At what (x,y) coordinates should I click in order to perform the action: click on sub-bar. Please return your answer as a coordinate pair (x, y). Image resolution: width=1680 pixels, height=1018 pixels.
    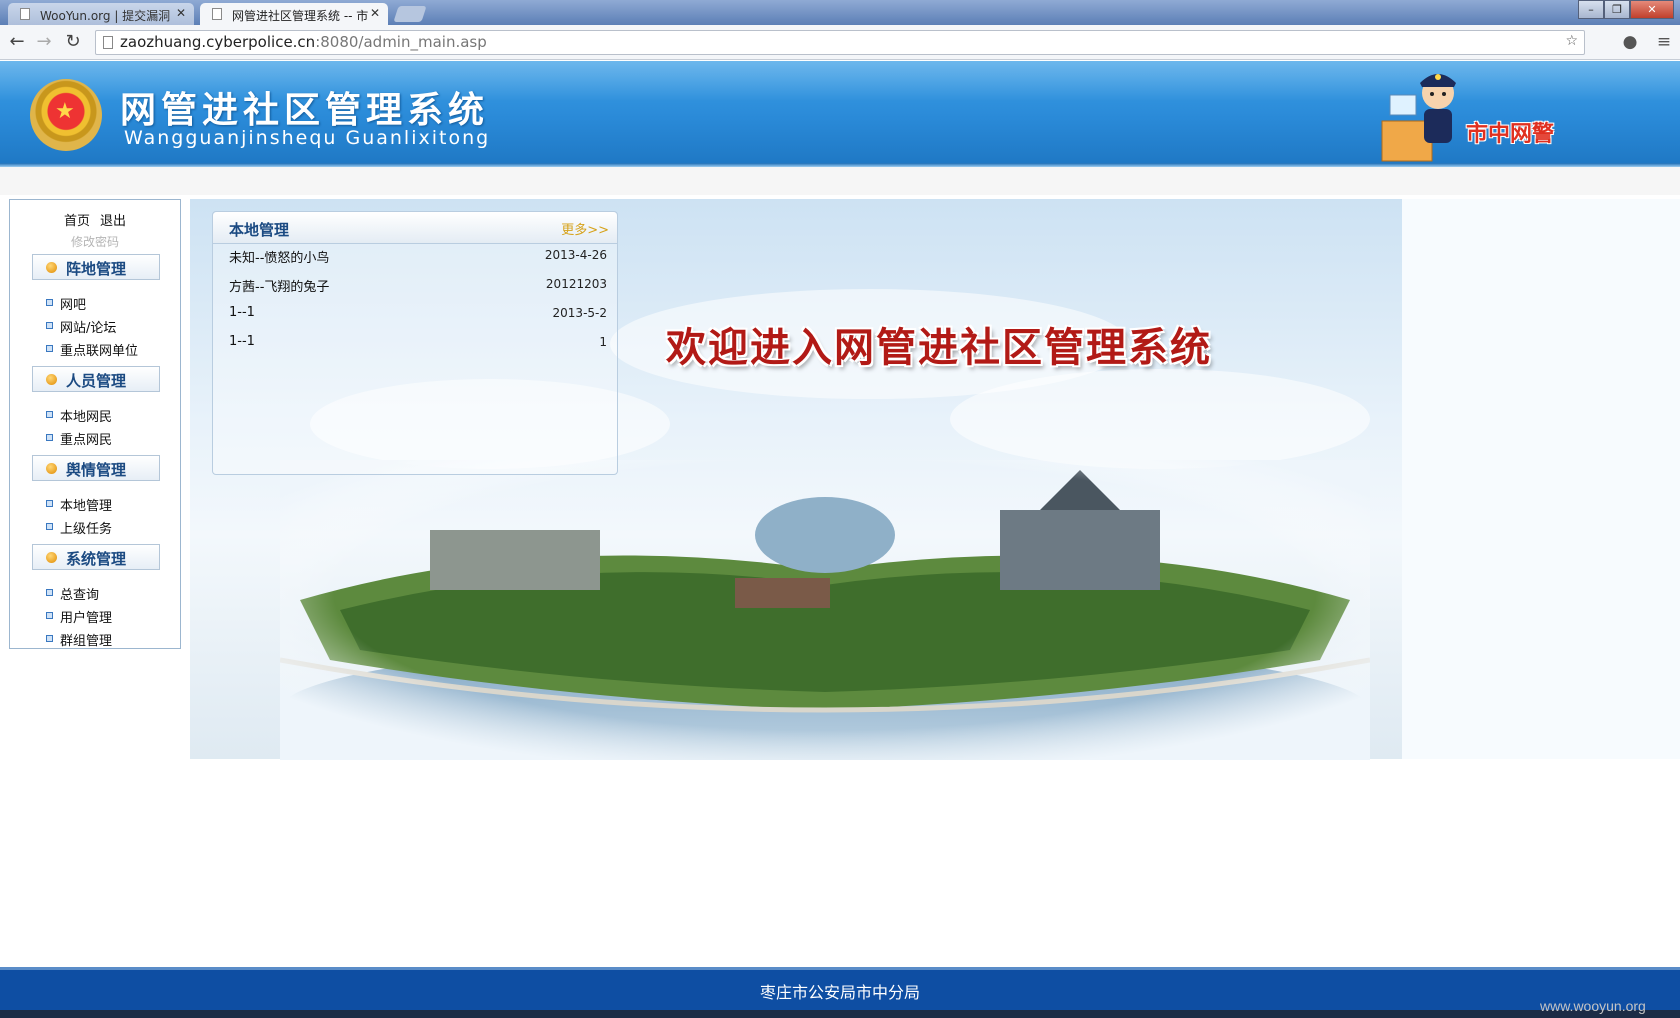
    Looking at the image, I should click on (840, 181).